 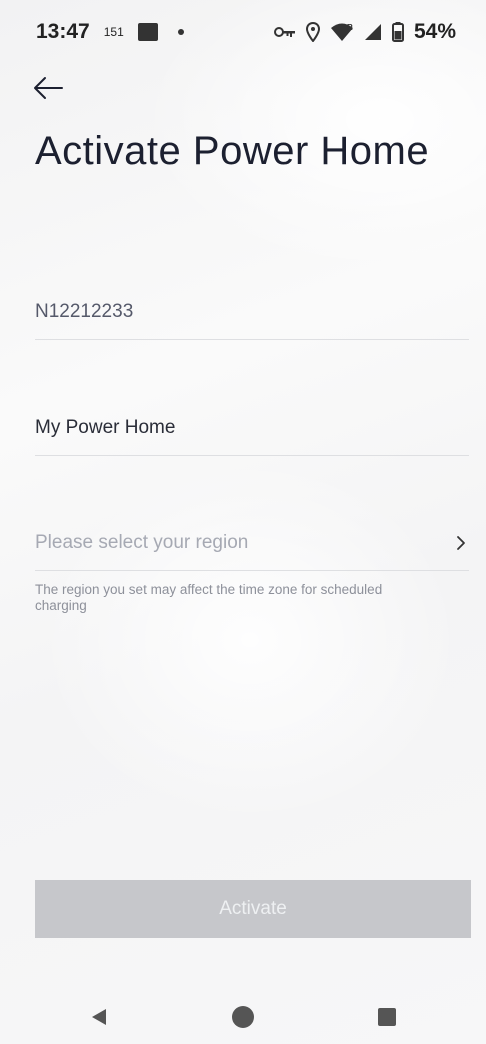 I want to click on status-bar: 13:47 151 R 54%, so click(x=243, y=32).